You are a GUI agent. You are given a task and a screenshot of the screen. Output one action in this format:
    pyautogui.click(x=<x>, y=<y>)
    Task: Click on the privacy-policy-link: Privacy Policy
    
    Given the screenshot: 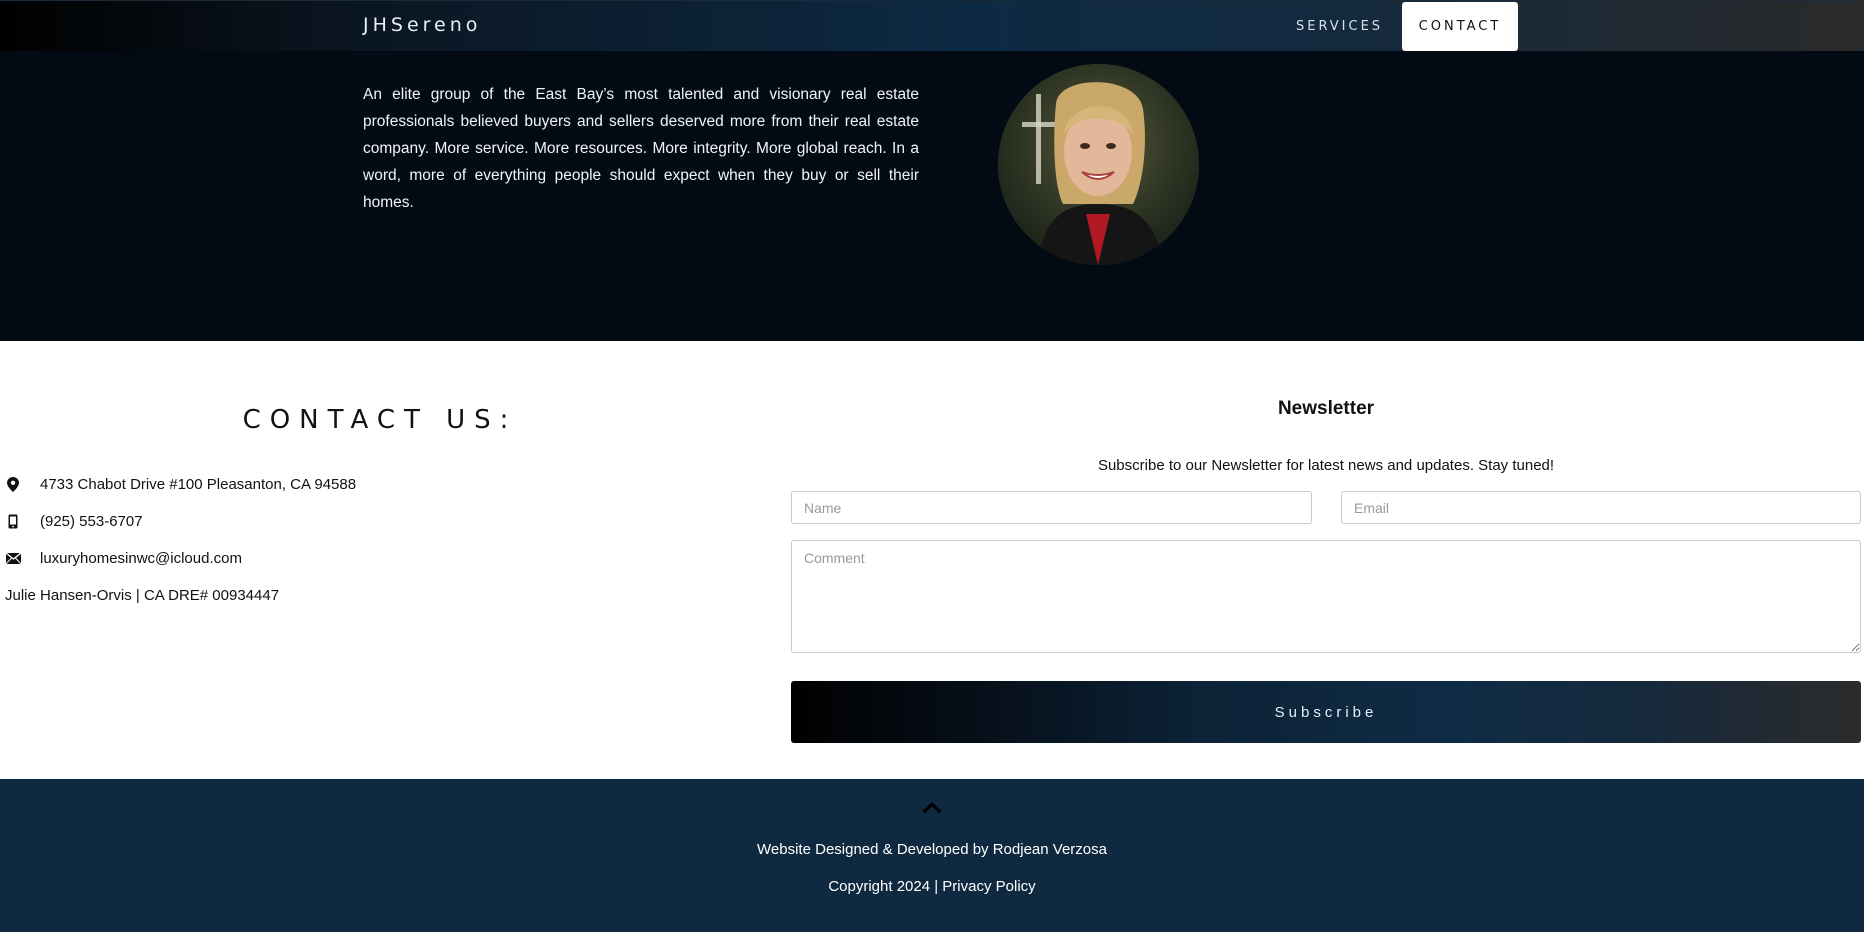 What is the action you would take?
    pyautogui.click(x=988, y=886)
    